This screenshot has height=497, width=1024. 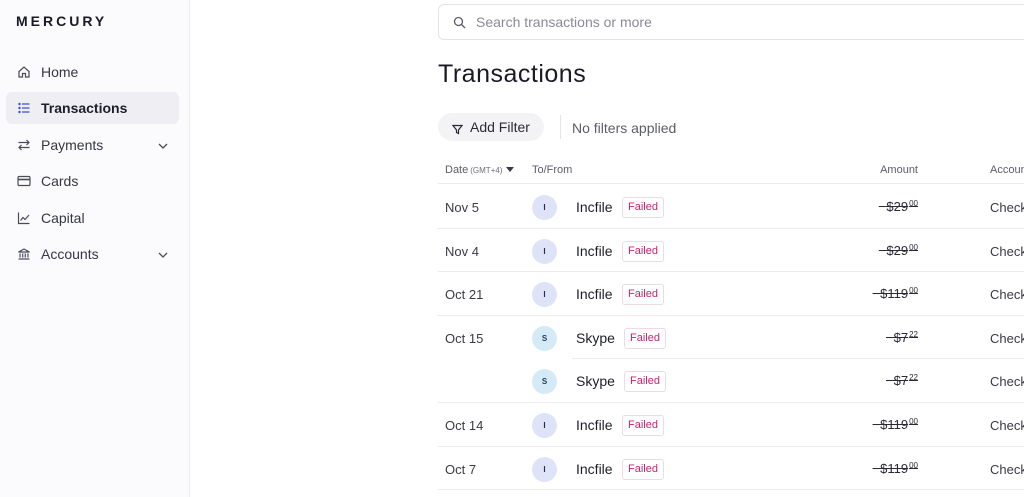 What do you see at coordinates (92, 181) in the screenshot?
I see `sidebar-item-cards: Cards` at bounding box center [92, 181].